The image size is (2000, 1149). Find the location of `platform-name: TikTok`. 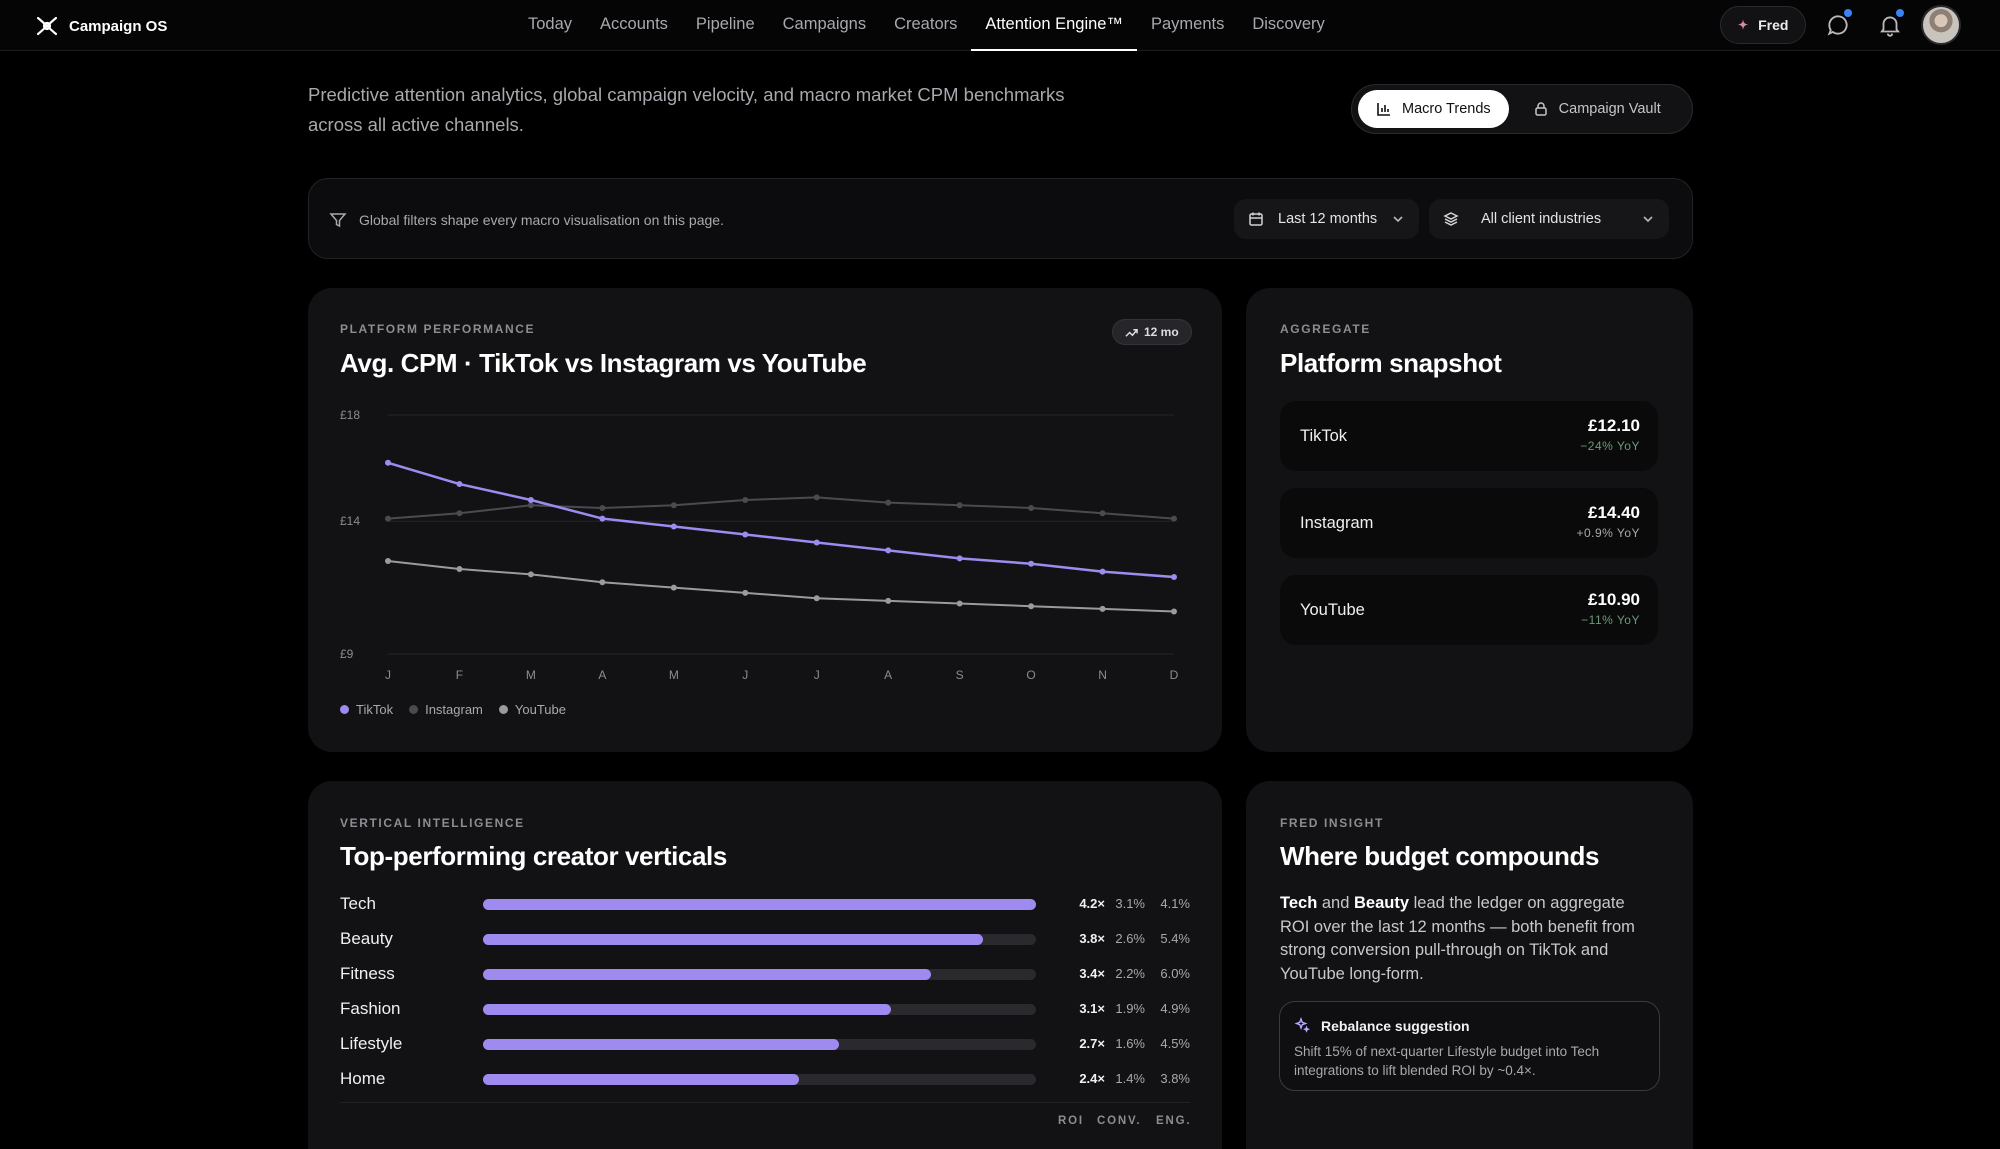

platform-name: TikTok is located at coordinates (1324, 436).